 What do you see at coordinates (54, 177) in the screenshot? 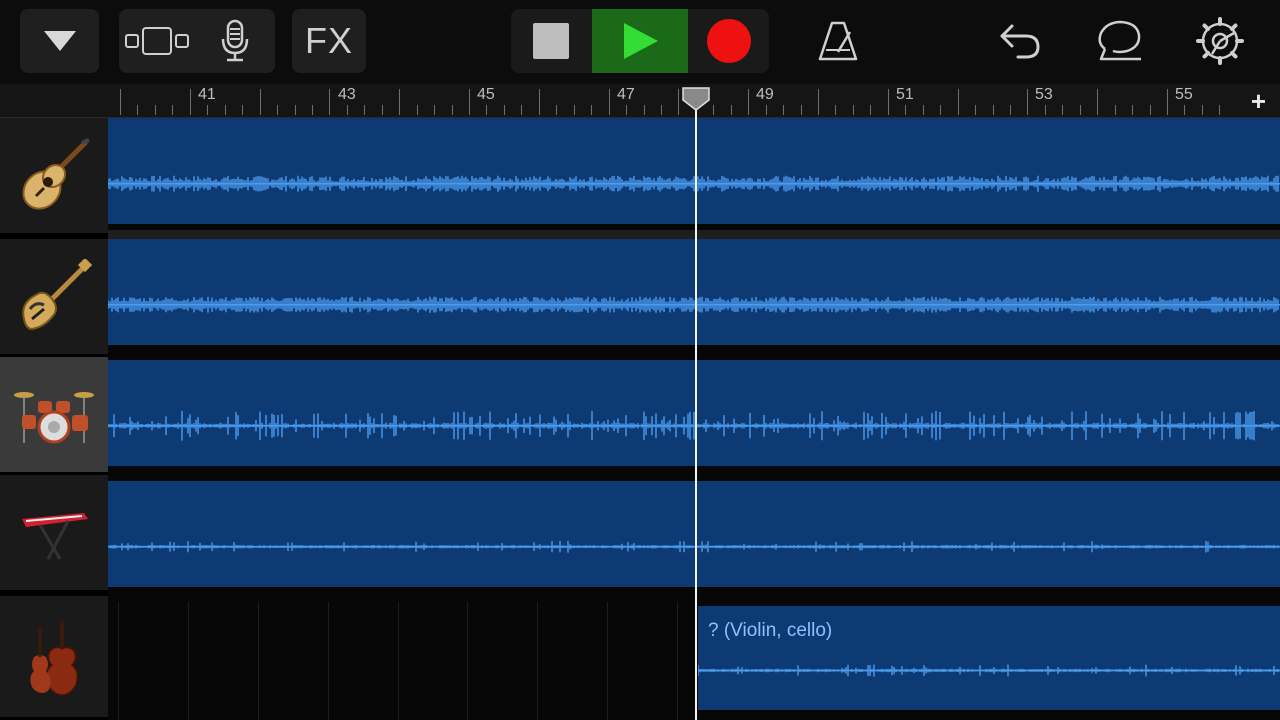
I see `track-header-acoustic-guitar` at bounding box center [54, 177].